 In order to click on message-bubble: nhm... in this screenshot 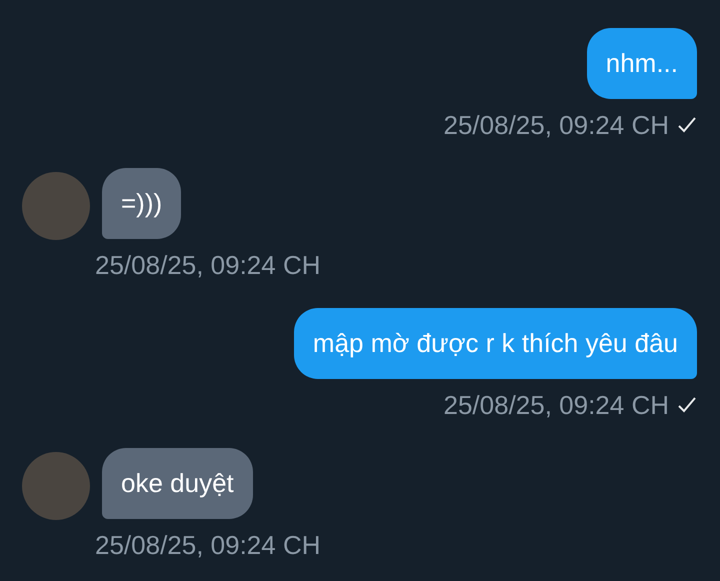, I will do `click(641, 63)`.